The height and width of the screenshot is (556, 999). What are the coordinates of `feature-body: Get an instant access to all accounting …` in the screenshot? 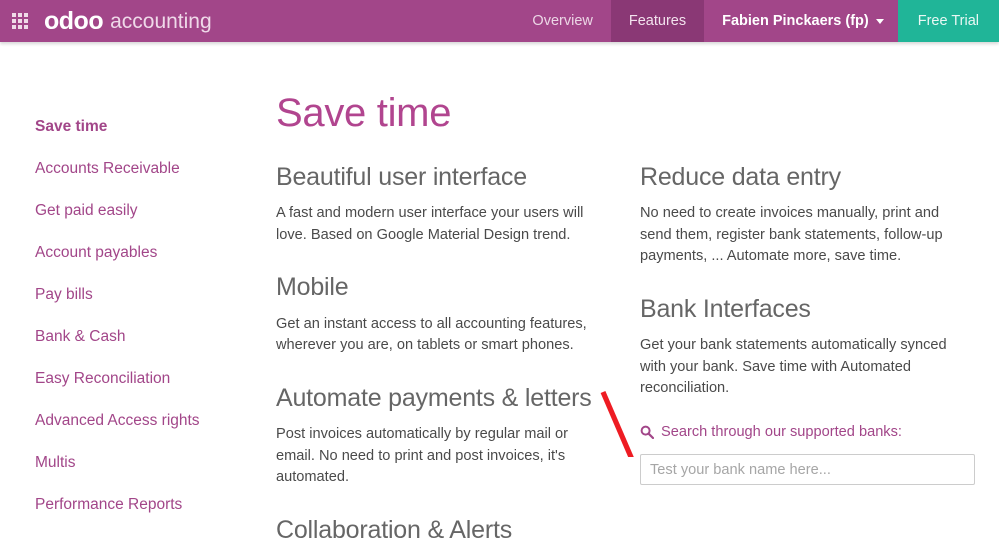 It's located at (431, 334).